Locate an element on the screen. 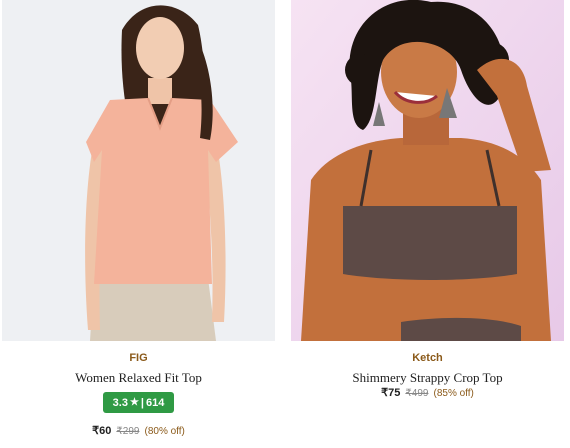 This screenshot has height=448, width=570. original-price: ₹299 is located at coordinates (128, 431).